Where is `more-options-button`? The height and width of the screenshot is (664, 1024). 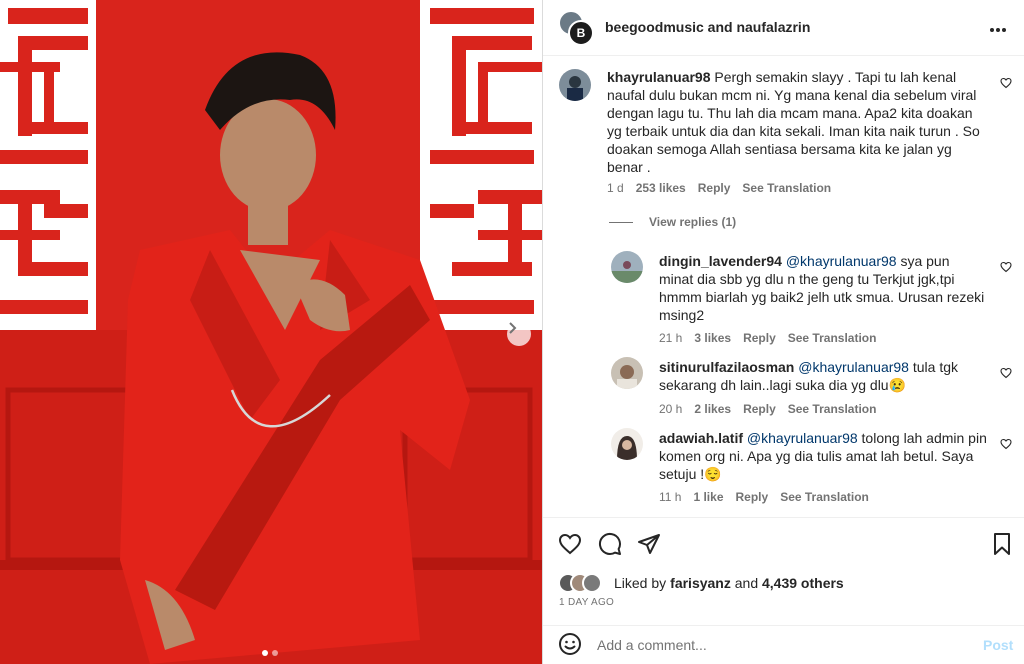
more-options-button is located at coordinates (998, 27).